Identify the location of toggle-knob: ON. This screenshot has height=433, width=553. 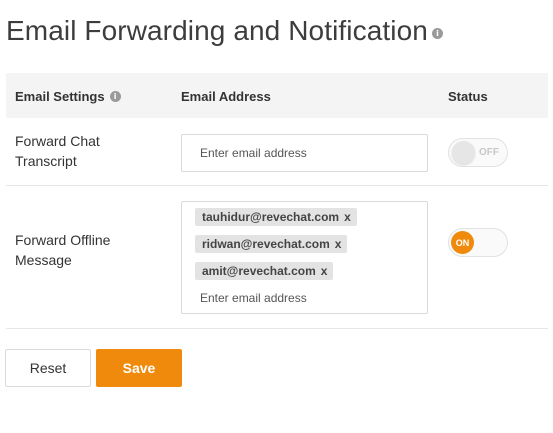
(462, 242).